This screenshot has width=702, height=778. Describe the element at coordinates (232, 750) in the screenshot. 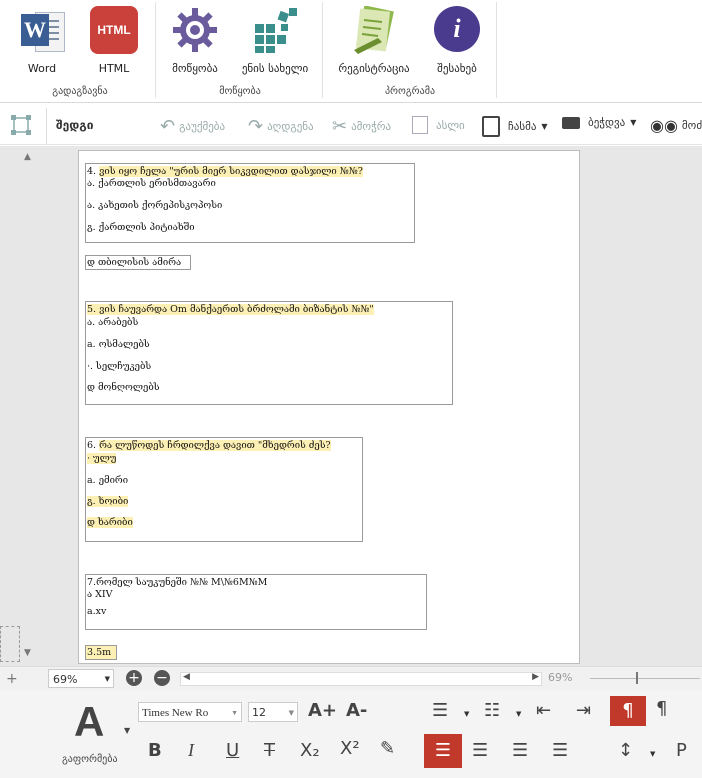

I see `underline-button: U` at that location.